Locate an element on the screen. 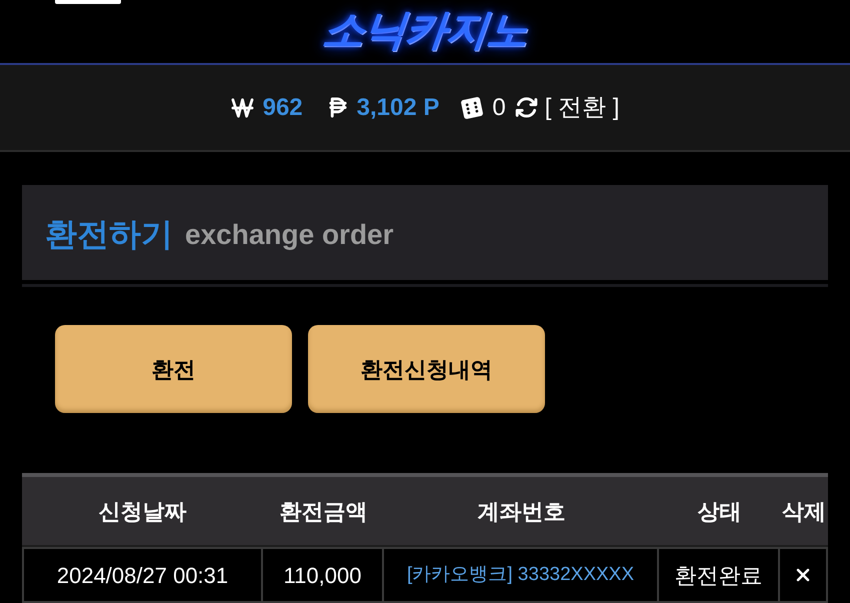 The width and height of the screenshot is (850, 603). table-cell: 110,000 is located at coordinates (323, 575).